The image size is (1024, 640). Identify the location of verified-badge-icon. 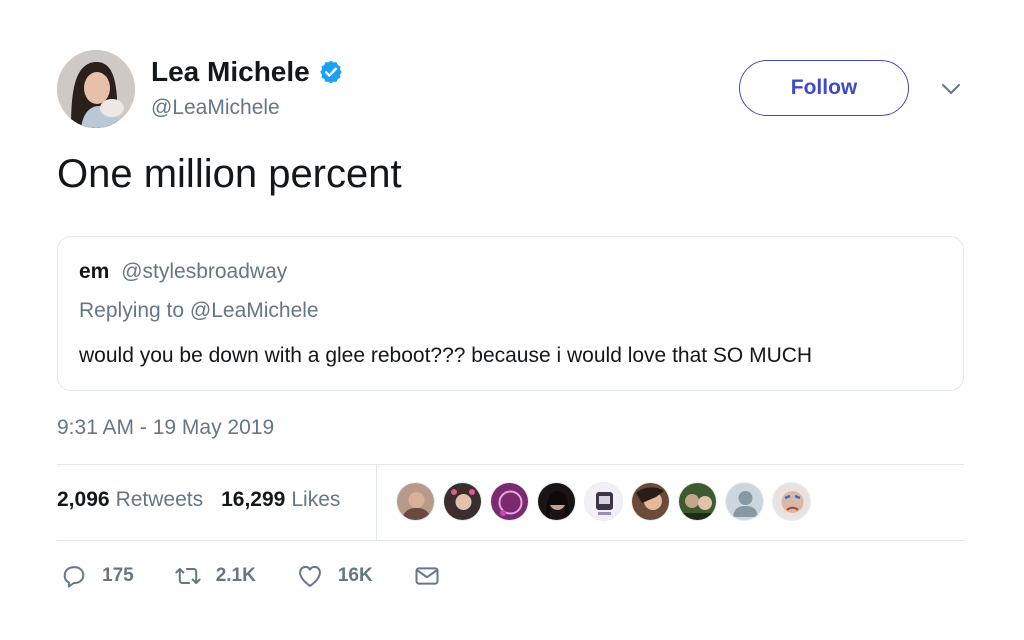
(331, 72).